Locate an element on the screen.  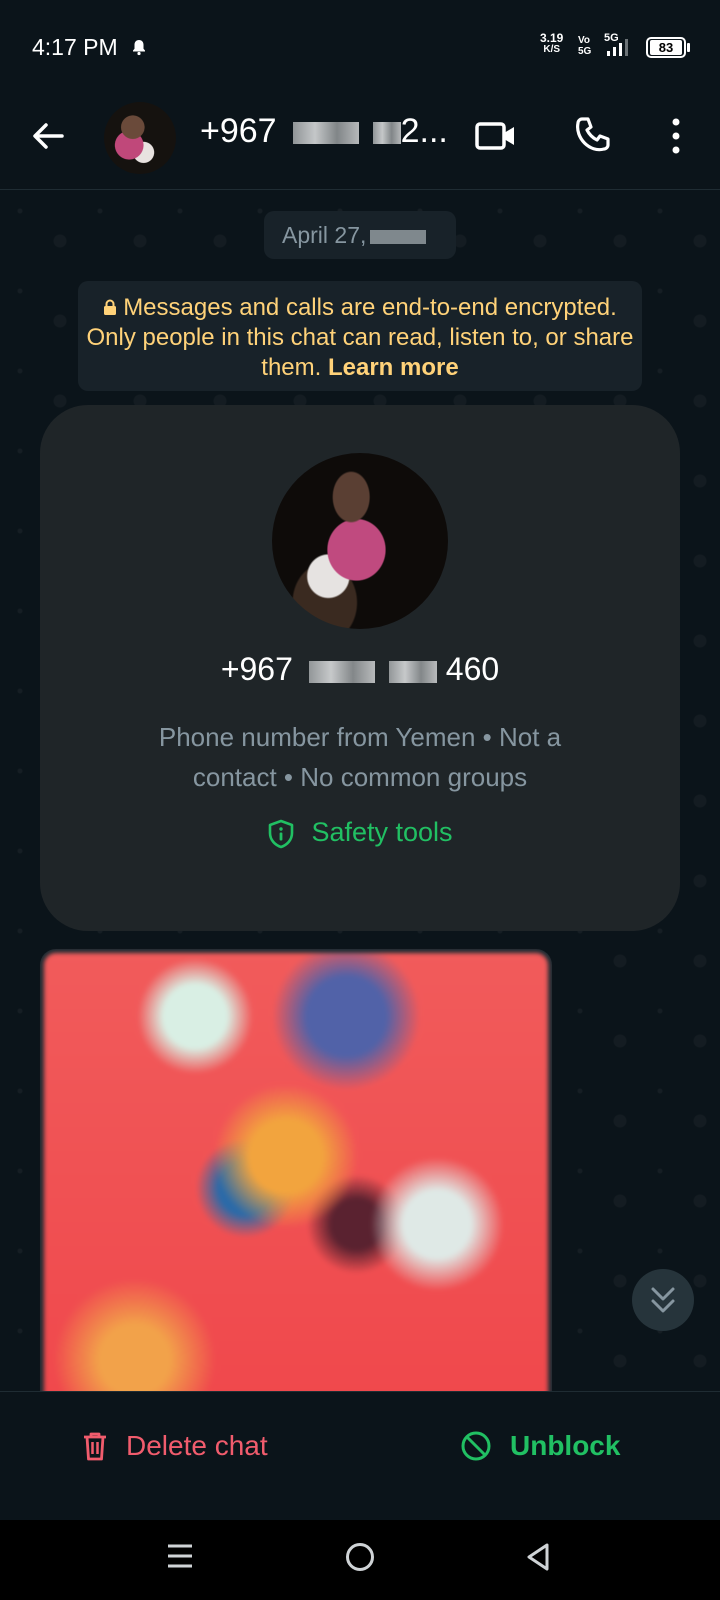
date-divider: April 27, is located at coordinates (360, 235).